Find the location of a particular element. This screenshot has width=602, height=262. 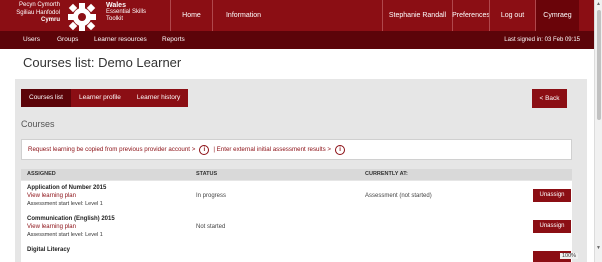

subnav-learner-resources: Learner resources is located at coordinates (120, 40).